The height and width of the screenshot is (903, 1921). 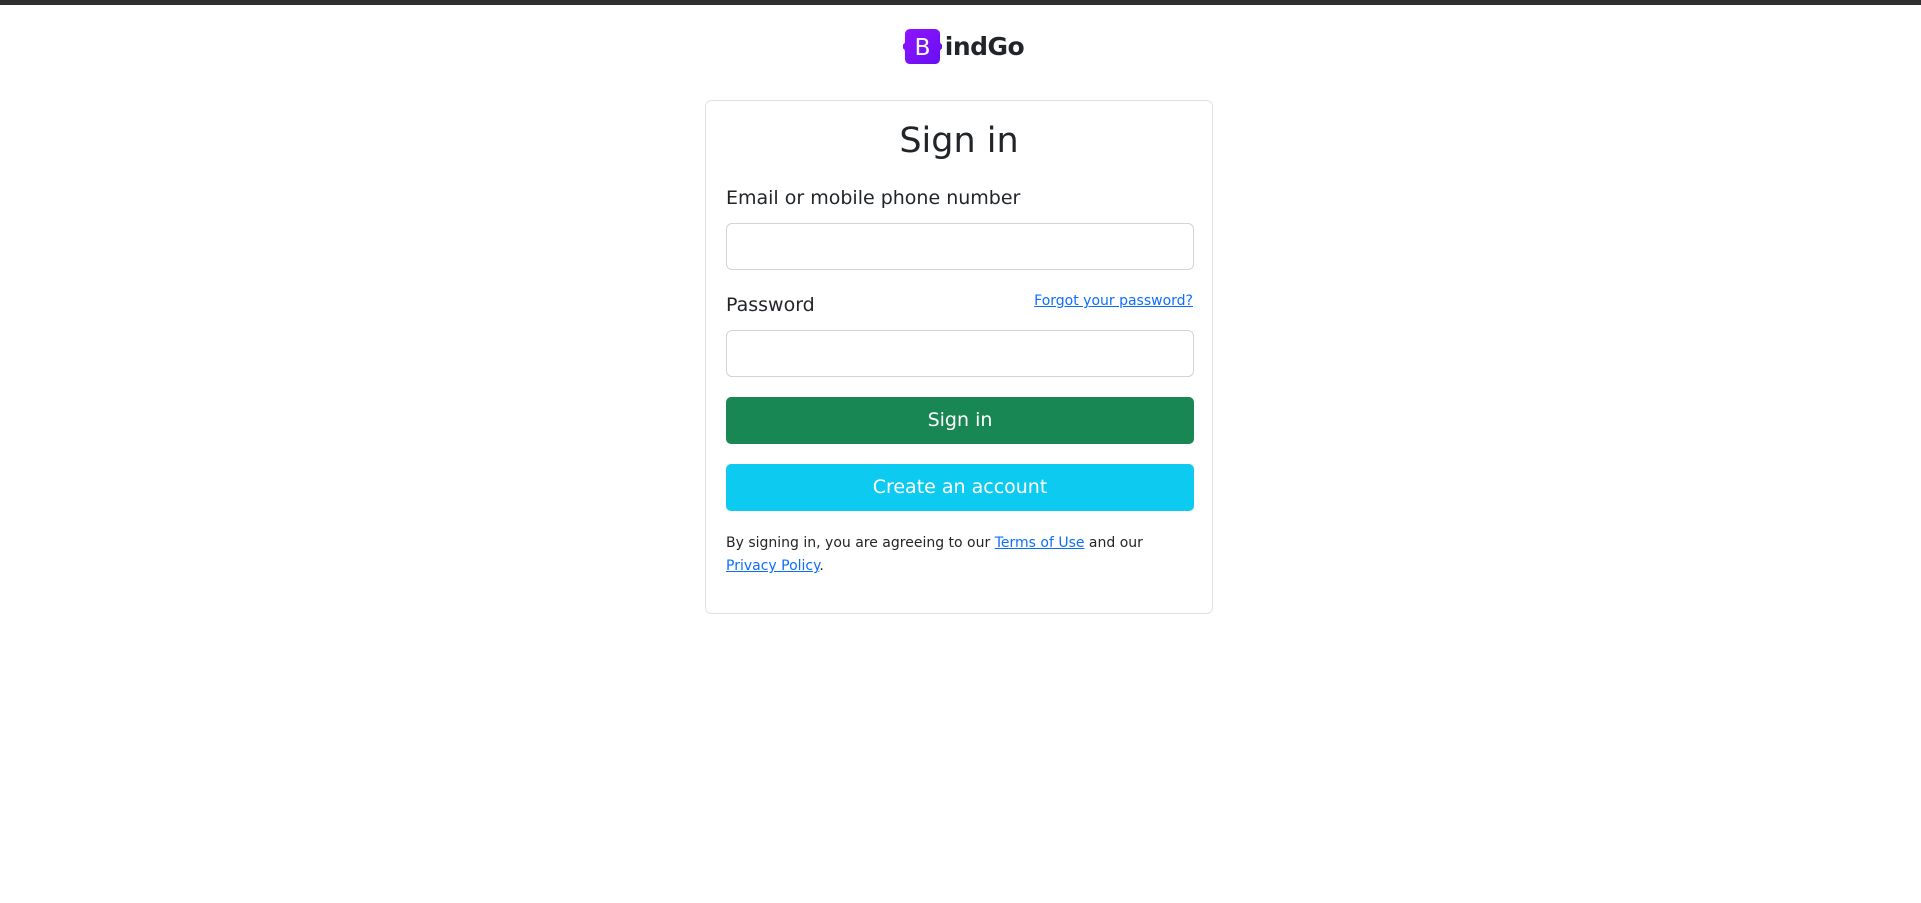 I want to click on bootstrap-logo-icon: B, so click(x=922, y=46).